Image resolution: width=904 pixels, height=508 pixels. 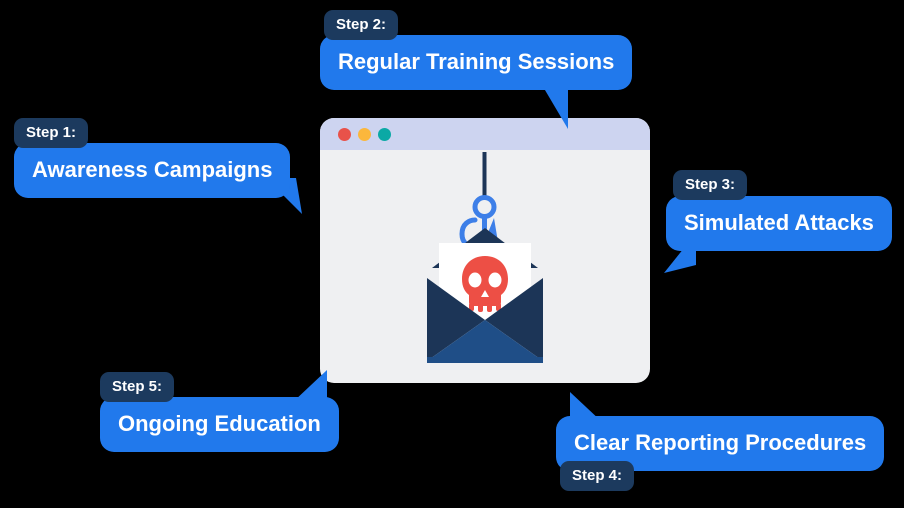 What do you see at coordinates (485, 134) in the screenshot?
I see `browser-titlebar` at bounding box center [485, 134].